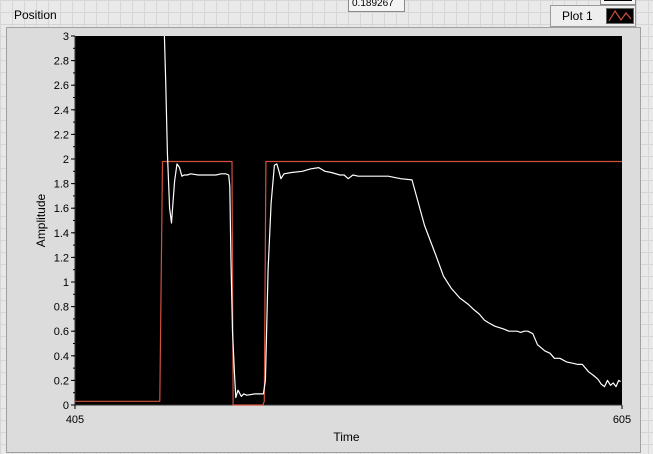 The image size is (653, 454). I want to click on y-tick-label: 0.6, so click(61, 332).